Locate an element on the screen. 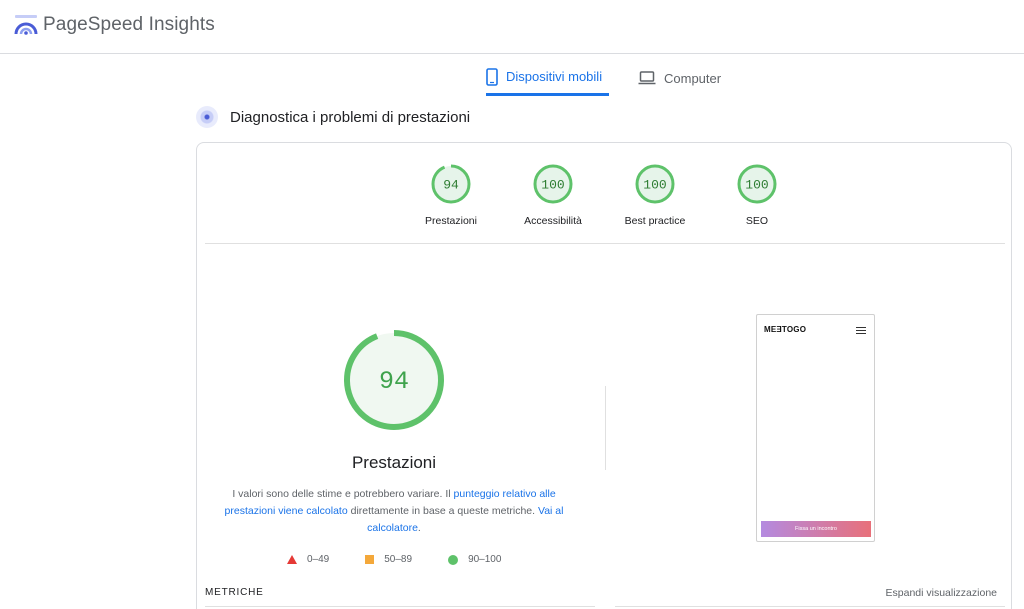 This screenshot has width=1024, height=609. expand-view-toggle: Espandi visualizzazione is located at coordinates (941, 593).